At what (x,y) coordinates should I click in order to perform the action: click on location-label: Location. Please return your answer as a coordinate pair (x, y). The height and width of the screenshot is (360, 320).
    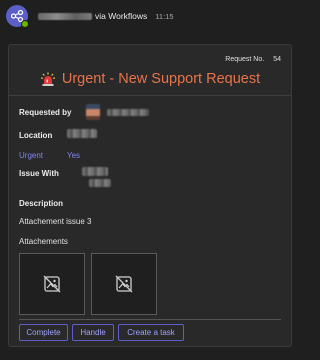
    Looking at the image, I should click on (36, 135).